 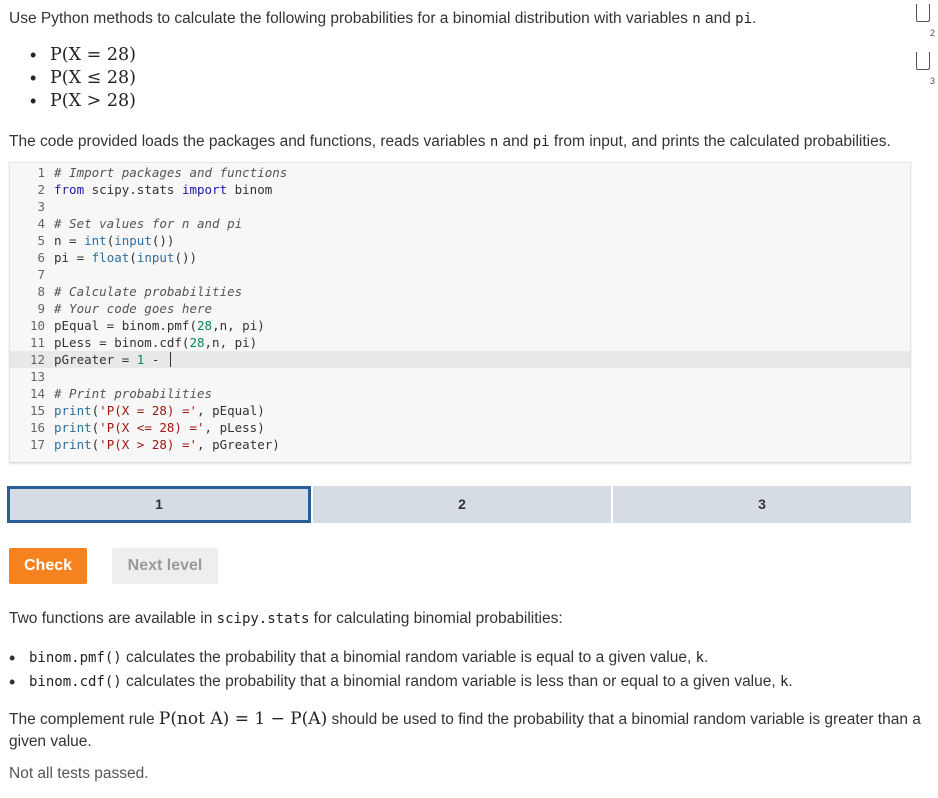 What do you see at coordinates (460, 359) in the screenshot?
I see `code-line: 12 pGreater = 1 -` at bounding box center [460, 359].